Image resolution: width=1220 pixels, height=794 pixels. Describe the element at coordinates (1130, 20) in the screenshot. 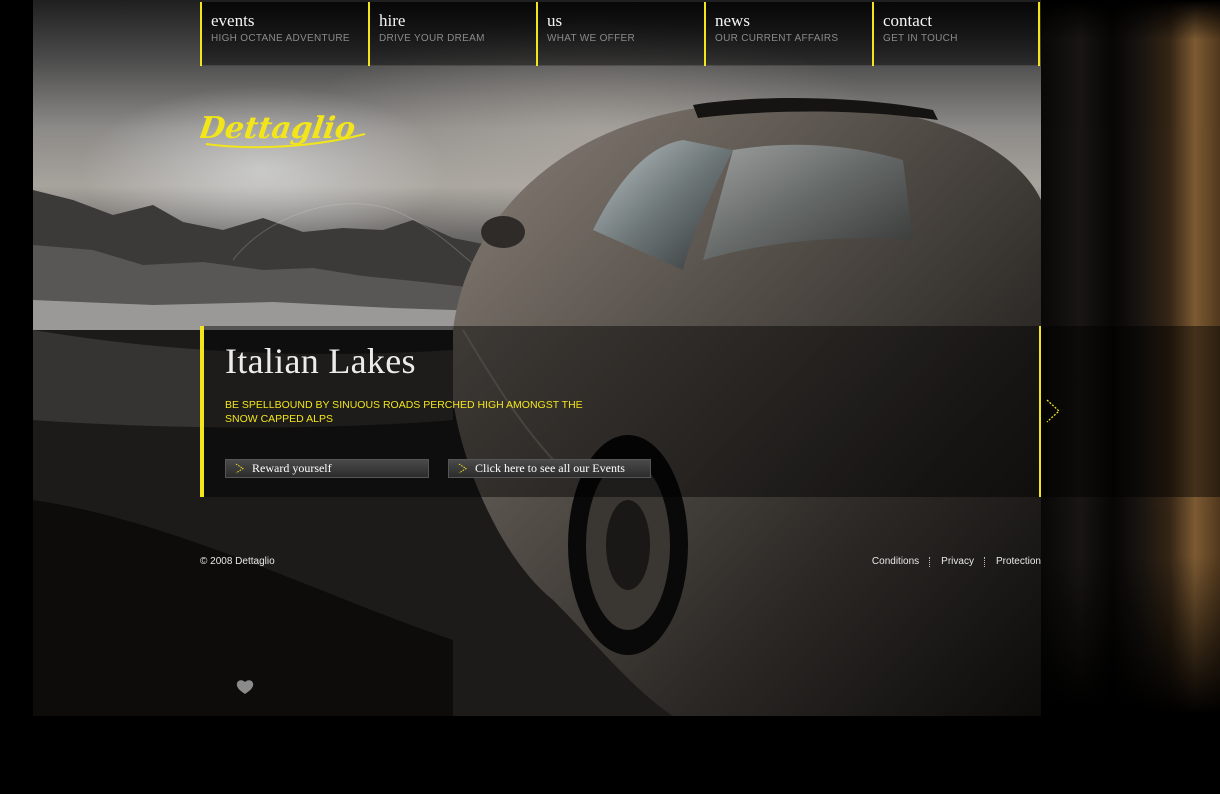

I see `side-fade-top` at that location.